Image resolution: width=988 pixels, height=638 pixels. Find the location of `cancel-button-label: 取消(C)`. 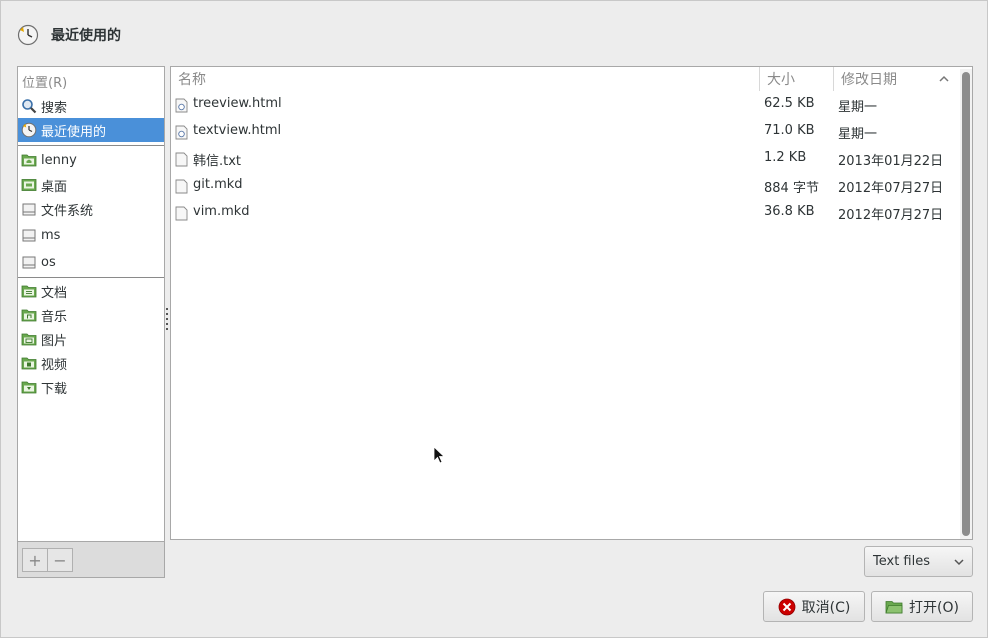

cancel-button-label: 取消(C) is located at coordinates (826, 607).